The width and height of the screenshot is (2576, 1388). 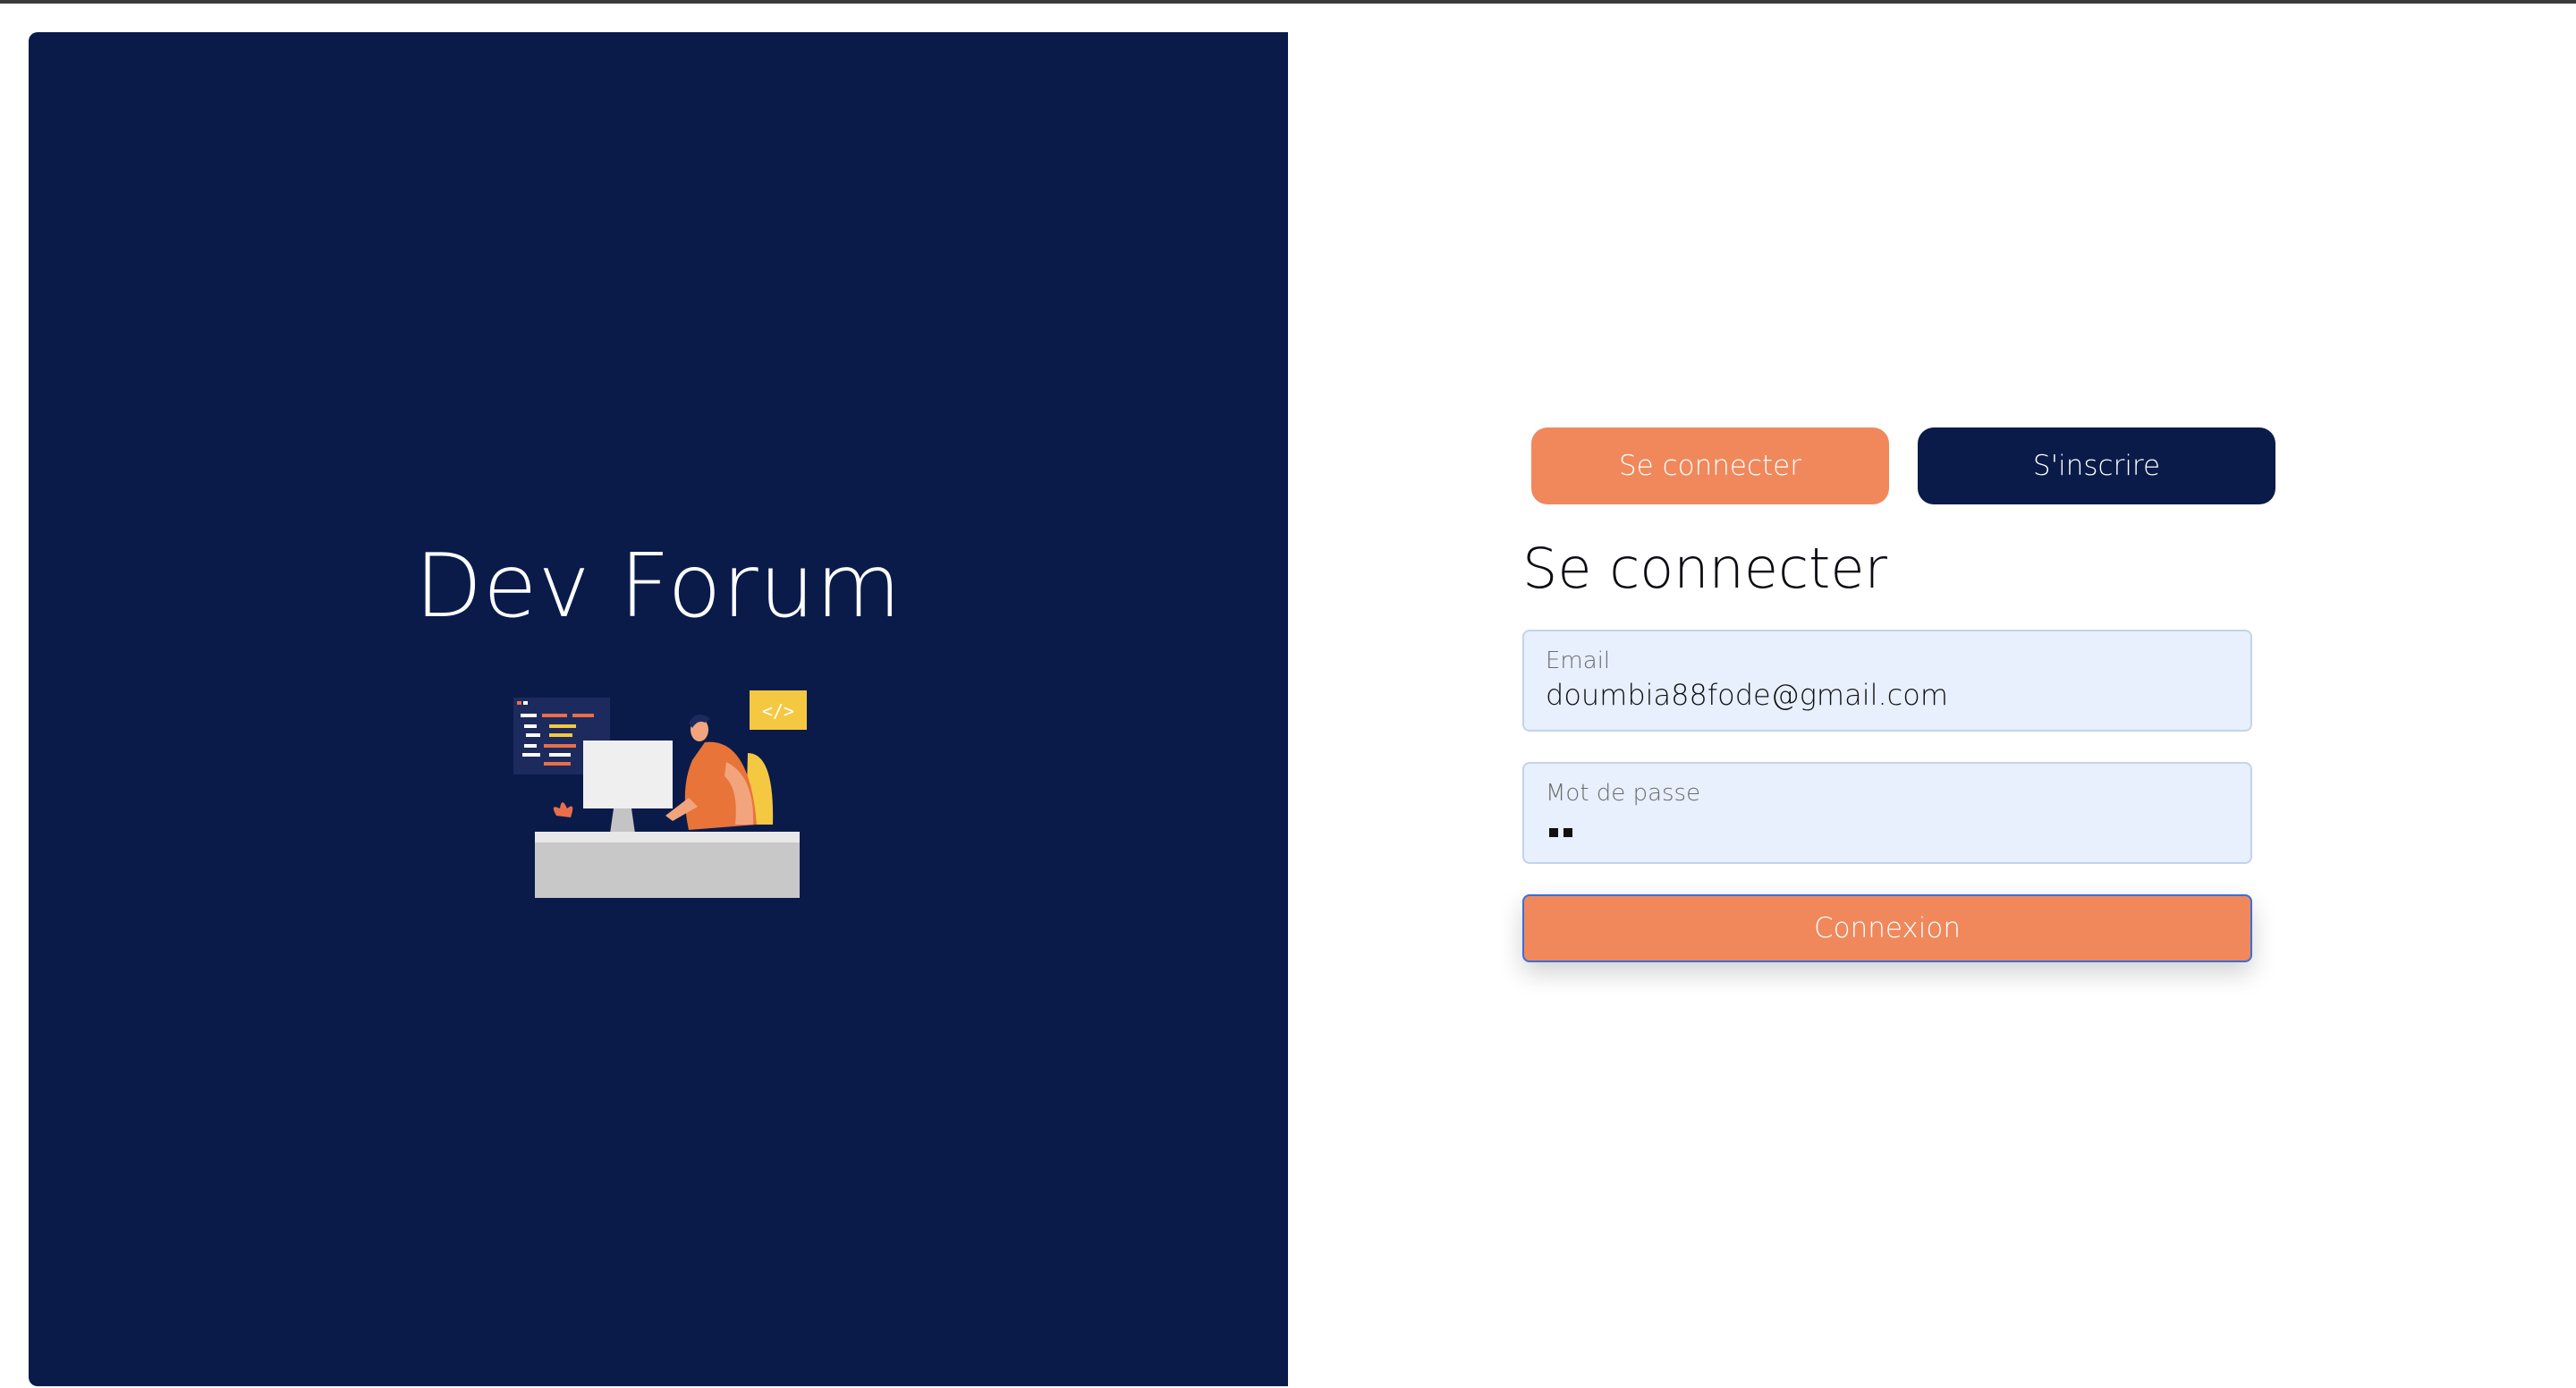 I want to click on email-input: doumbia88fode@gmail.com, so click(x=1747, y=695).